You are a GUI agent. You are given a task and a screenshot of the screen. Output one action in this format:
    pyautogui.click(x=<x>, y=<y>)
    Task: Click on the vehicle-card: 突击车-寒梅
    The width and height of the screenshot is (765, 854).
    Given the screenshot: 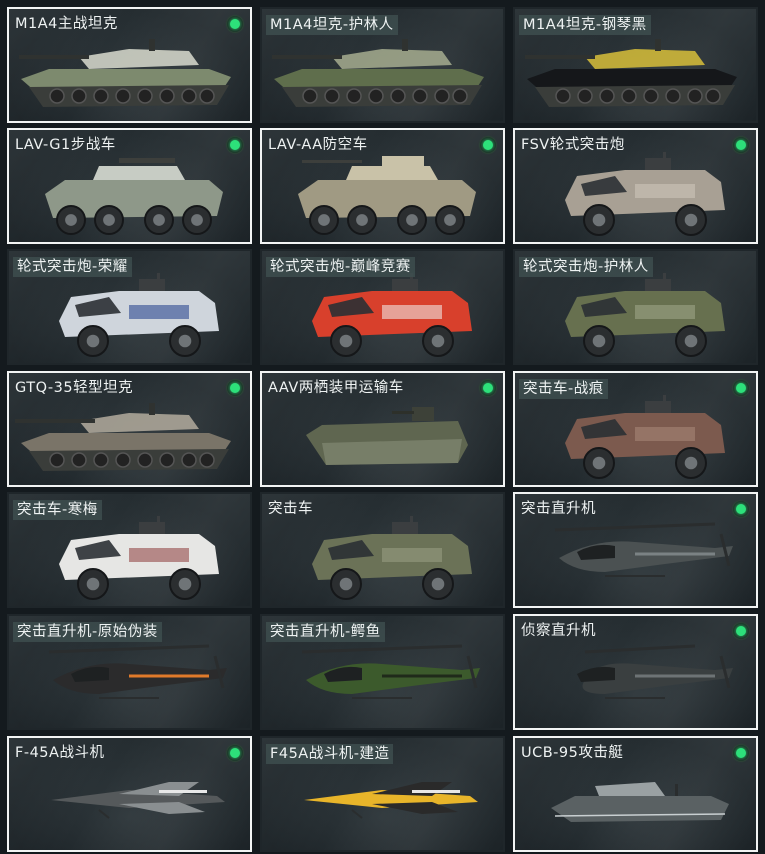 What is the action you would take?
    pyautogui.click(x=129, y=550)
    